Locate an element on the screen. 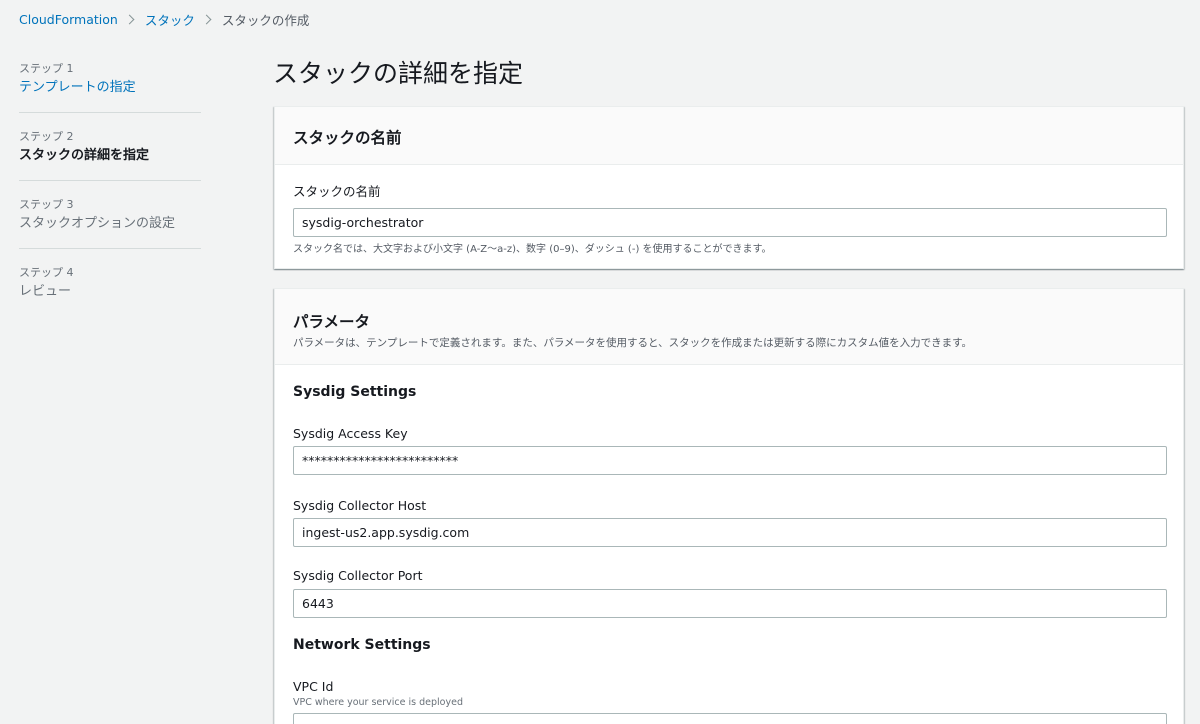  access-key-input is located at coordinates (730, 460).